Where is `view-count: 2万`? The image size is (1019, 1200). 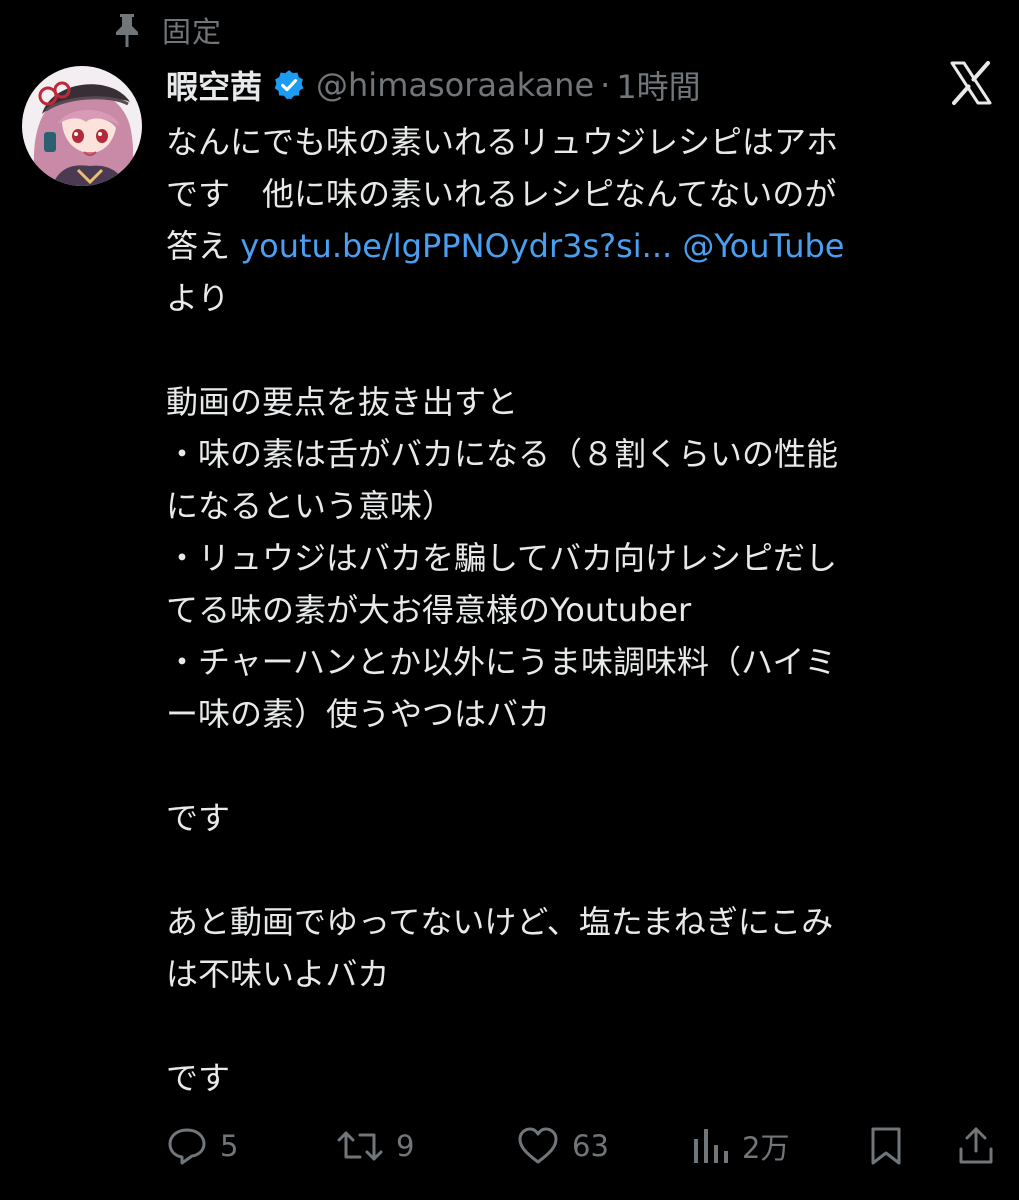
view-count: 2万 is located at coordinates (766, 1148).